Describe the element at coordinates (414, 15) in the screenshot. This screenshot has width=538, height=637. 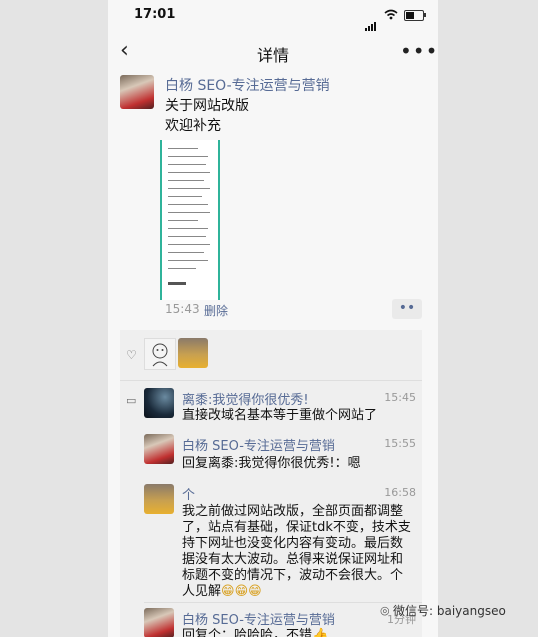
I see `battery-icon` at that location.